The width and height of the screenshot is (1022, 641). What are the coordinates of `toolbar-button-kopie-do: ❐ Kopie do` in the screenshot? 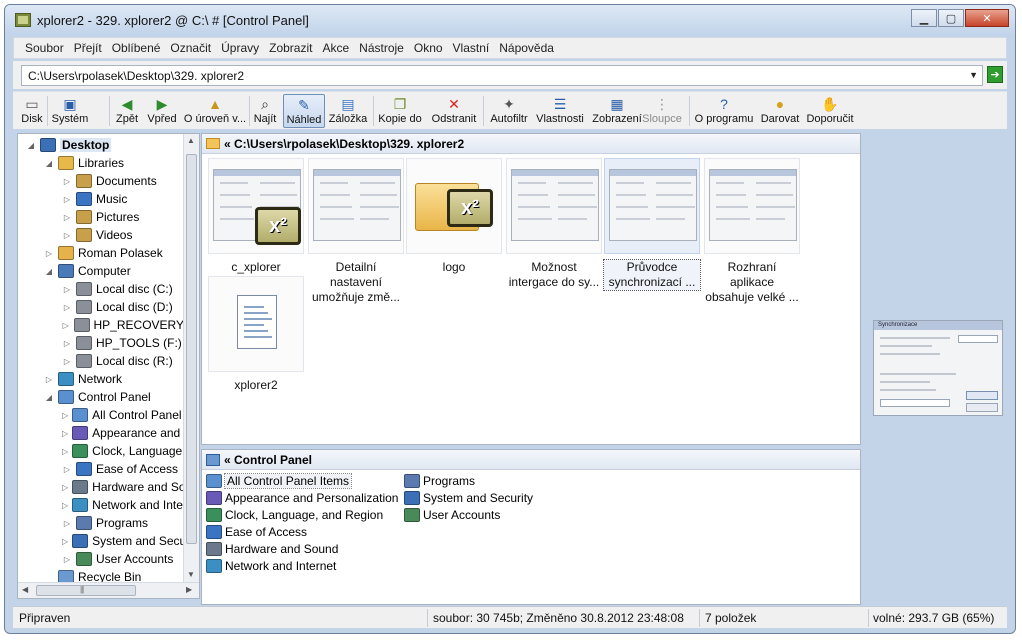 It's located at (399, 111).